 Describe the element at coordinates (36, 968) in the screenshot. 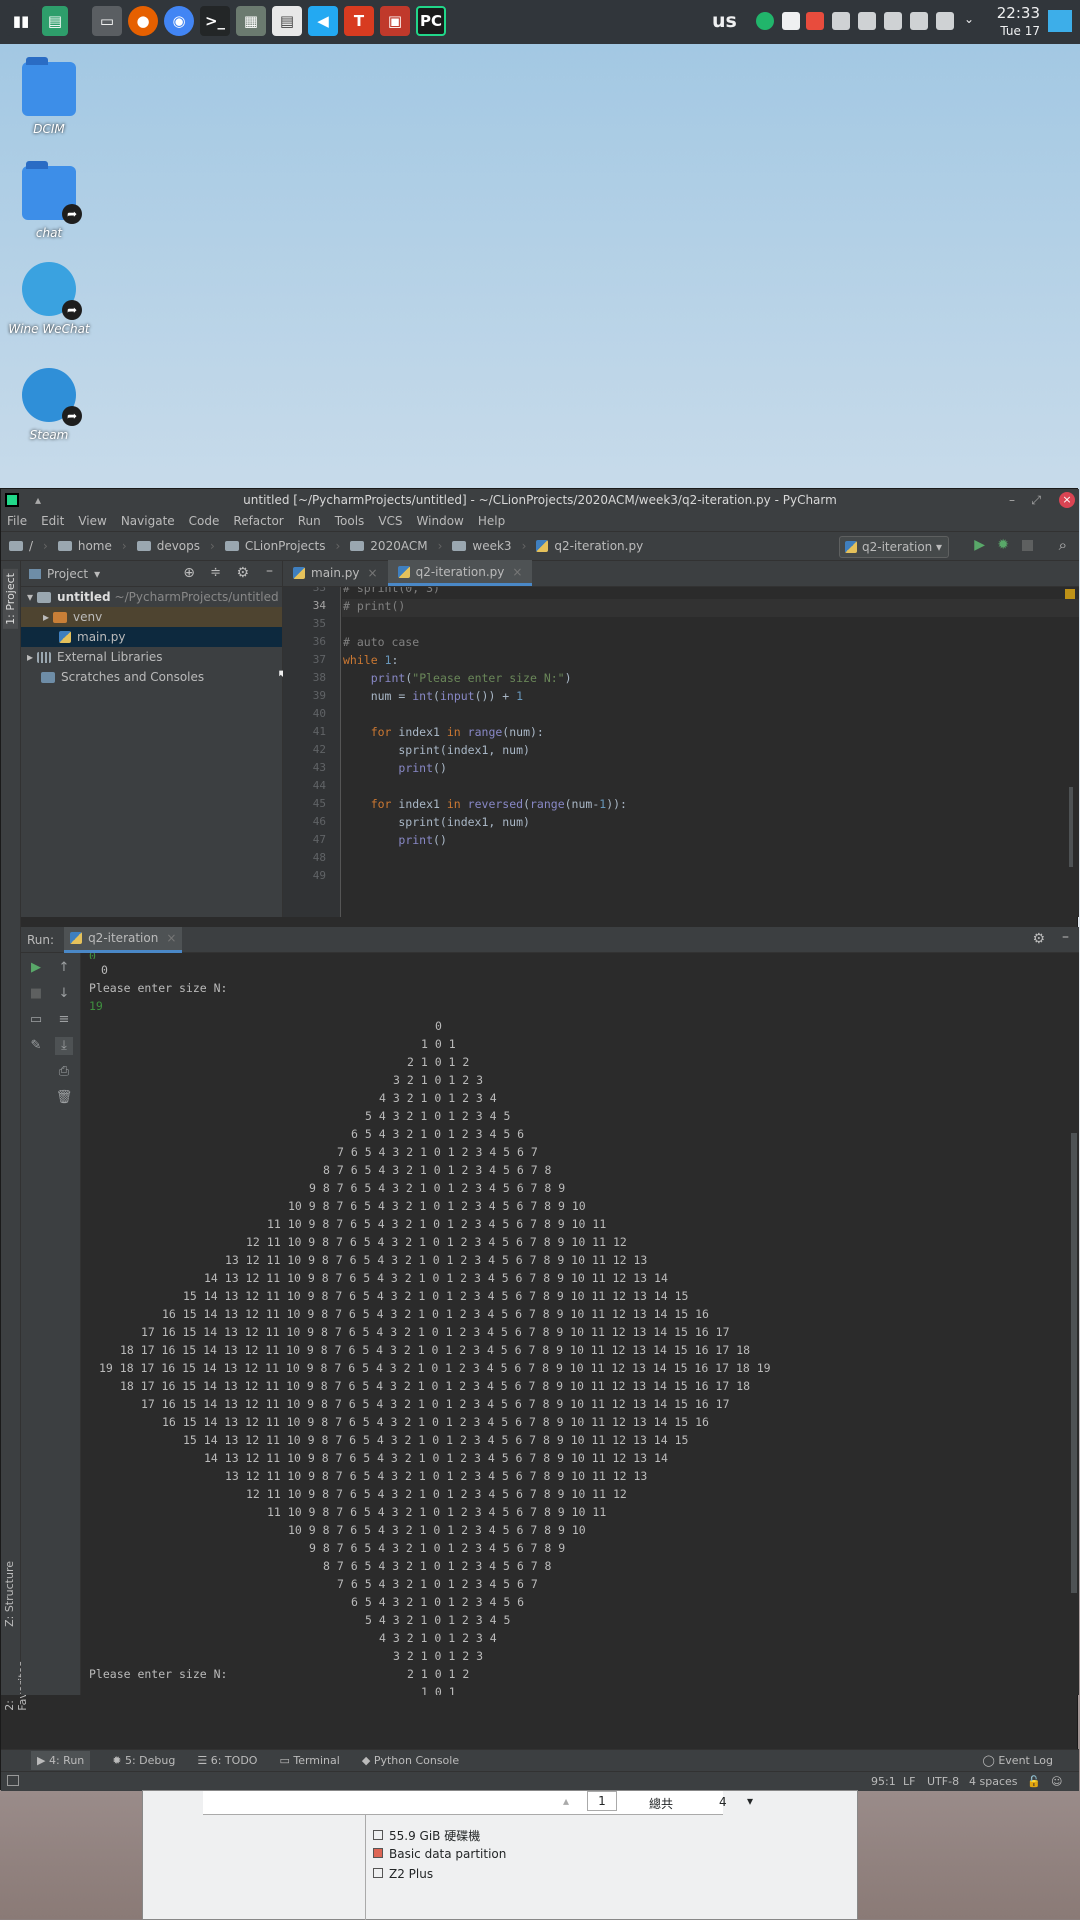

I see `rerun-icon: ▶` at that location.